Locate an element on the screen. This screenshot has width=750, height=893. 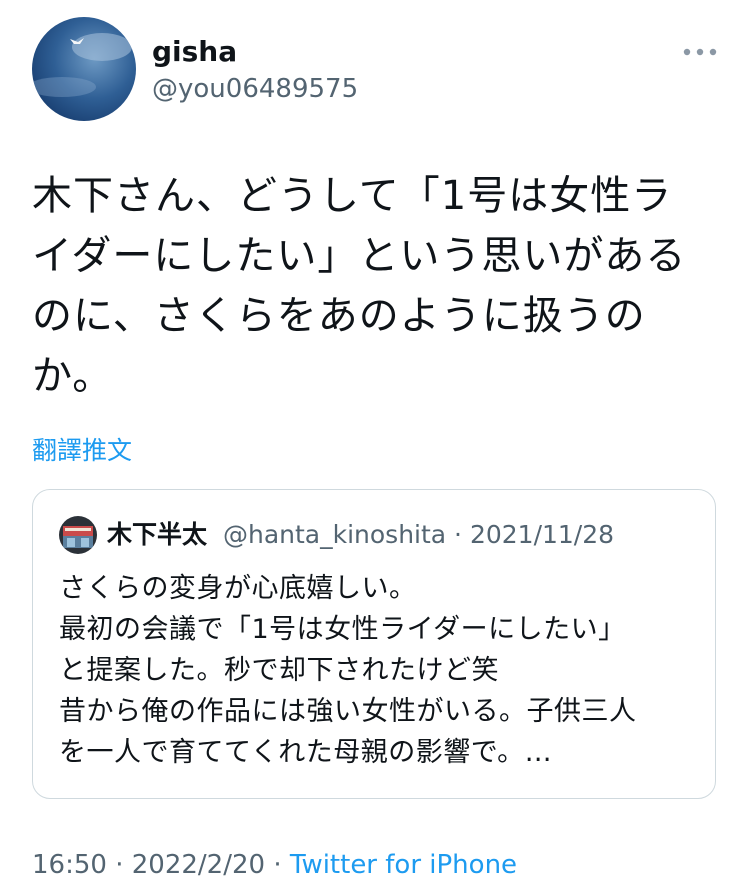
storefront-avatar-icon is located at coordinates (78, 535).